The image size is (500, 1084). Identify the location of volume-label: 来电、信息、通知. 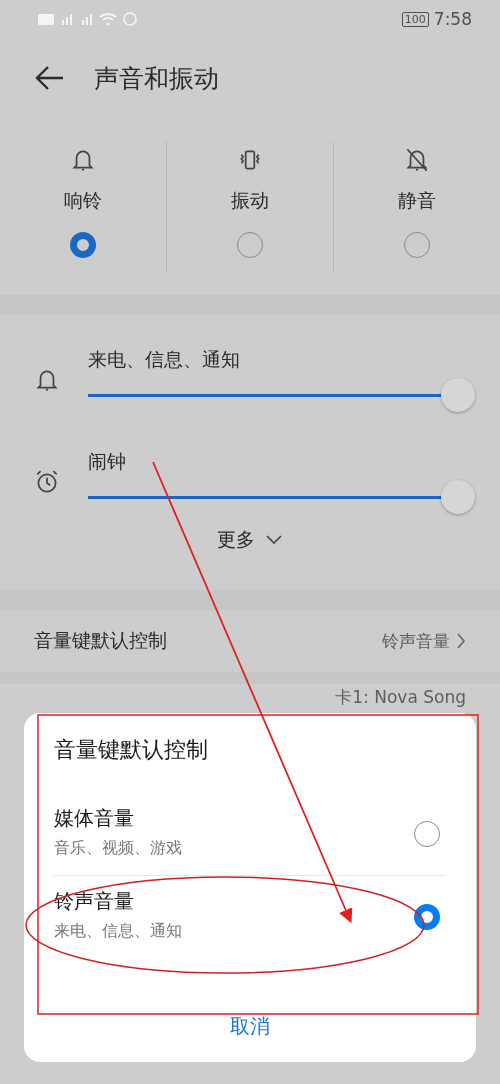
(164, 359).